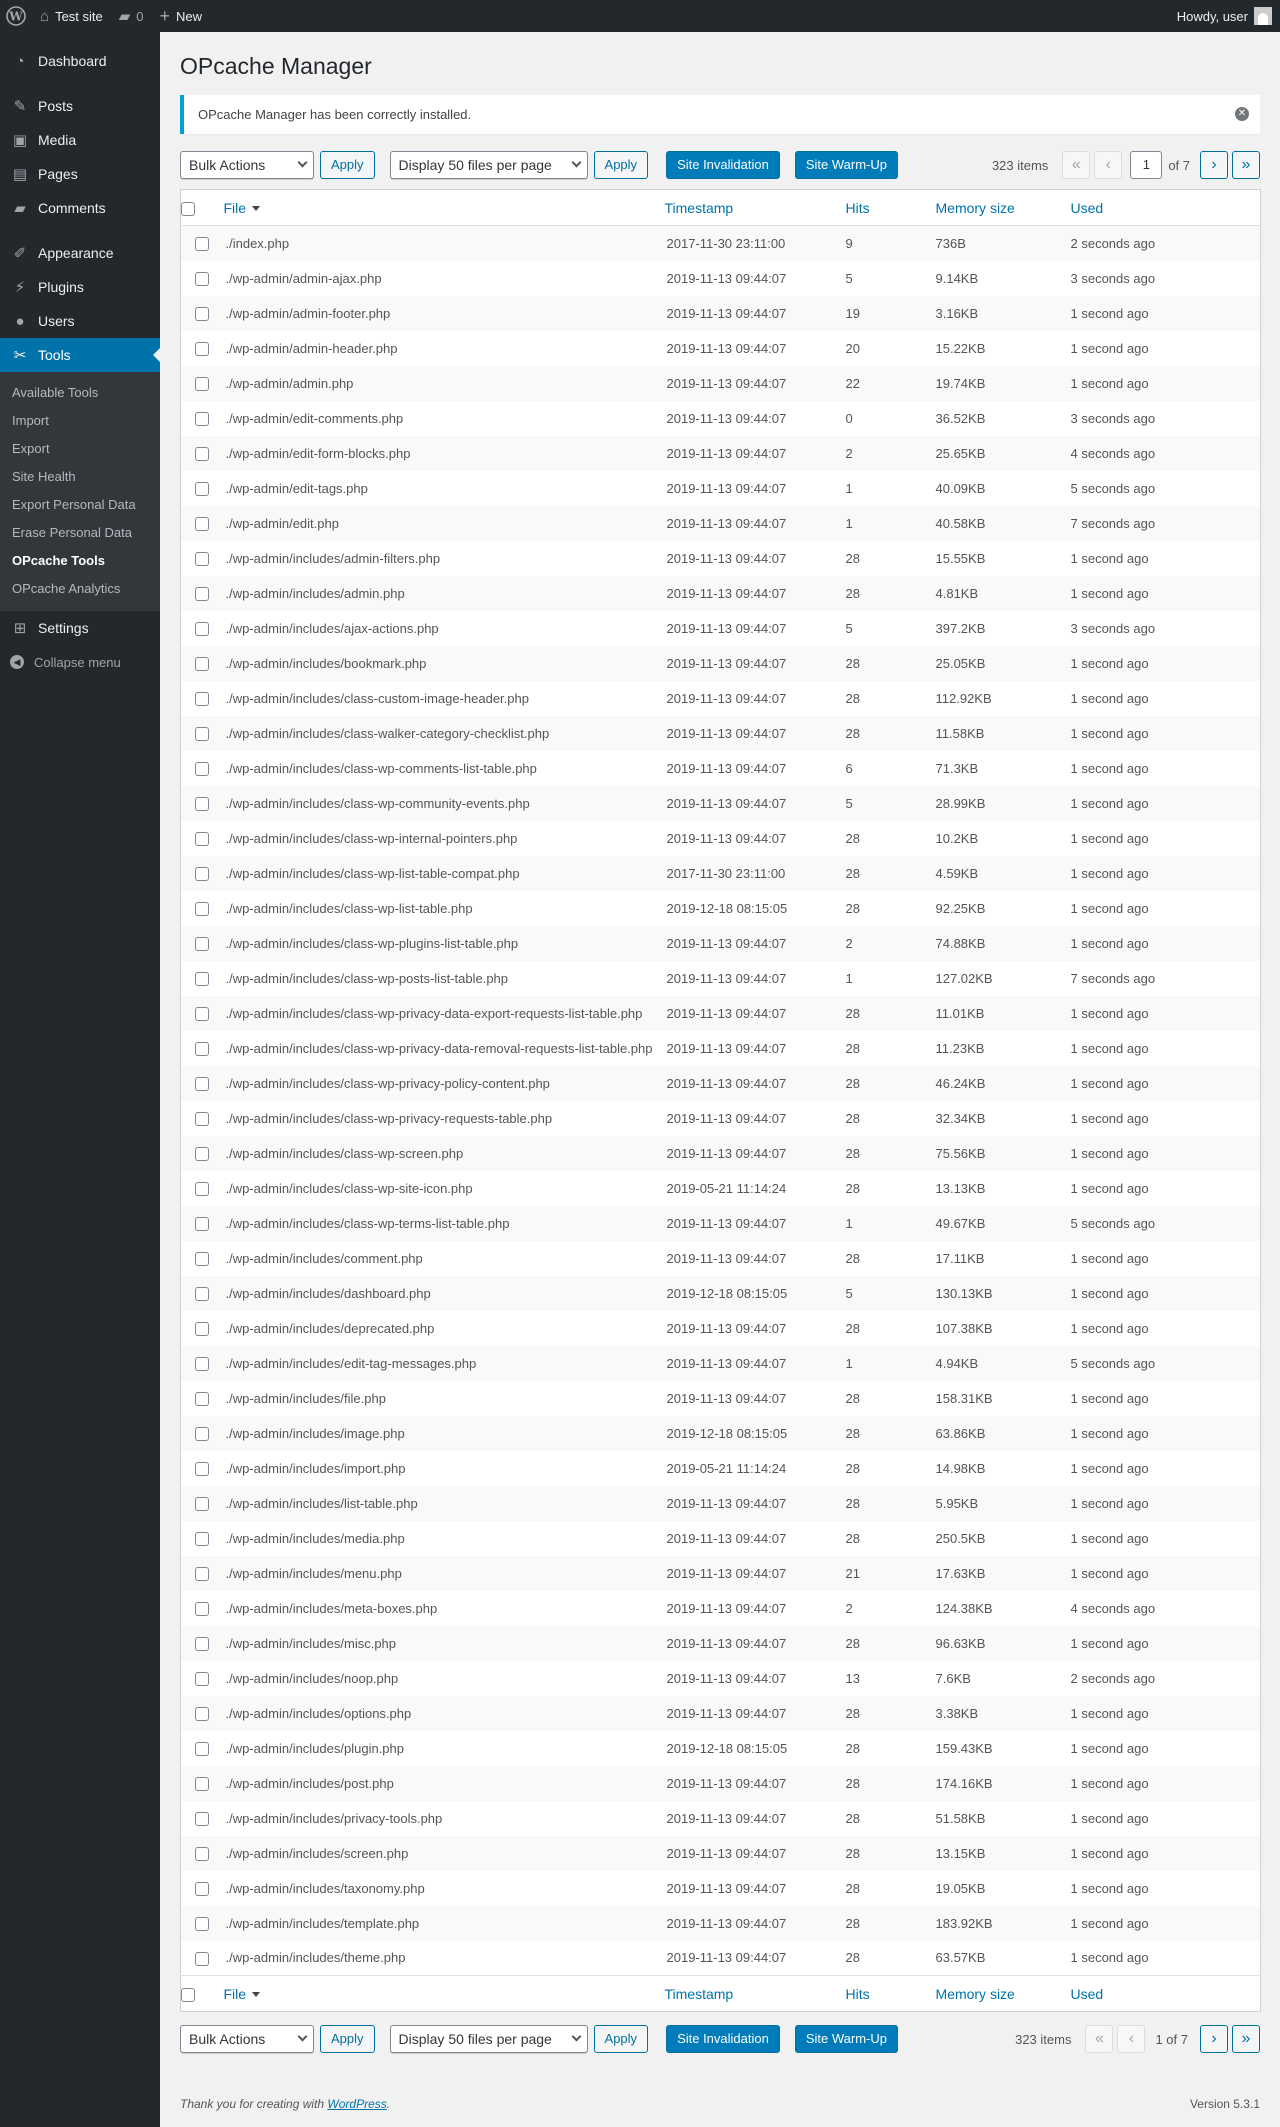 Image resolution: width=1280 pixels, height=2127 pixels. I want to click on submenu-export: Export, so click(80, 449).